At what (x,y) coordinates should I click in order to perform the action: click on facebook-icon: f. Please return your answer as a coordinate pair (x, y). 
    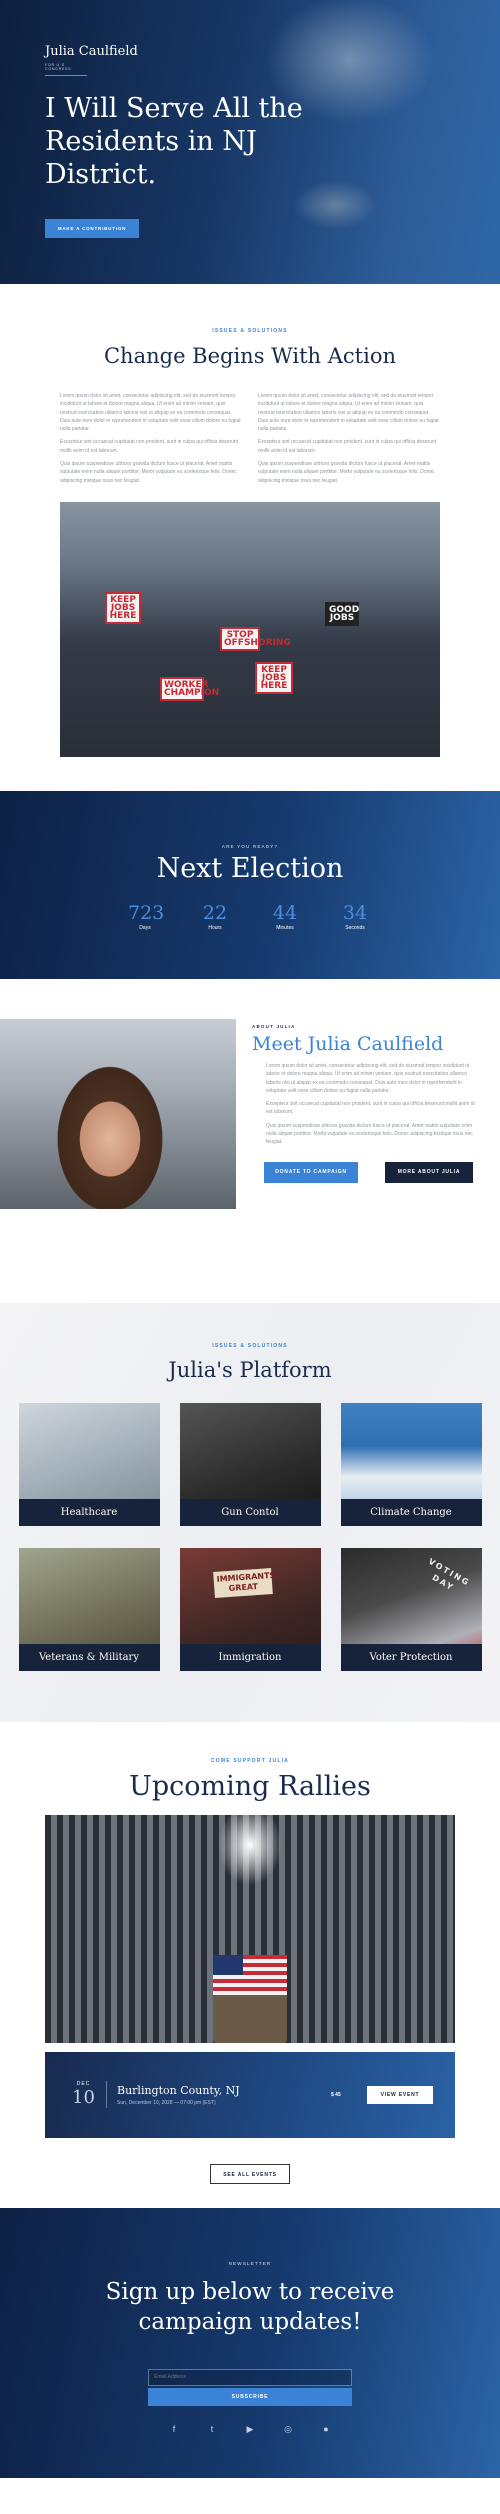
    Looking at the image, I should click on (174, 2429).